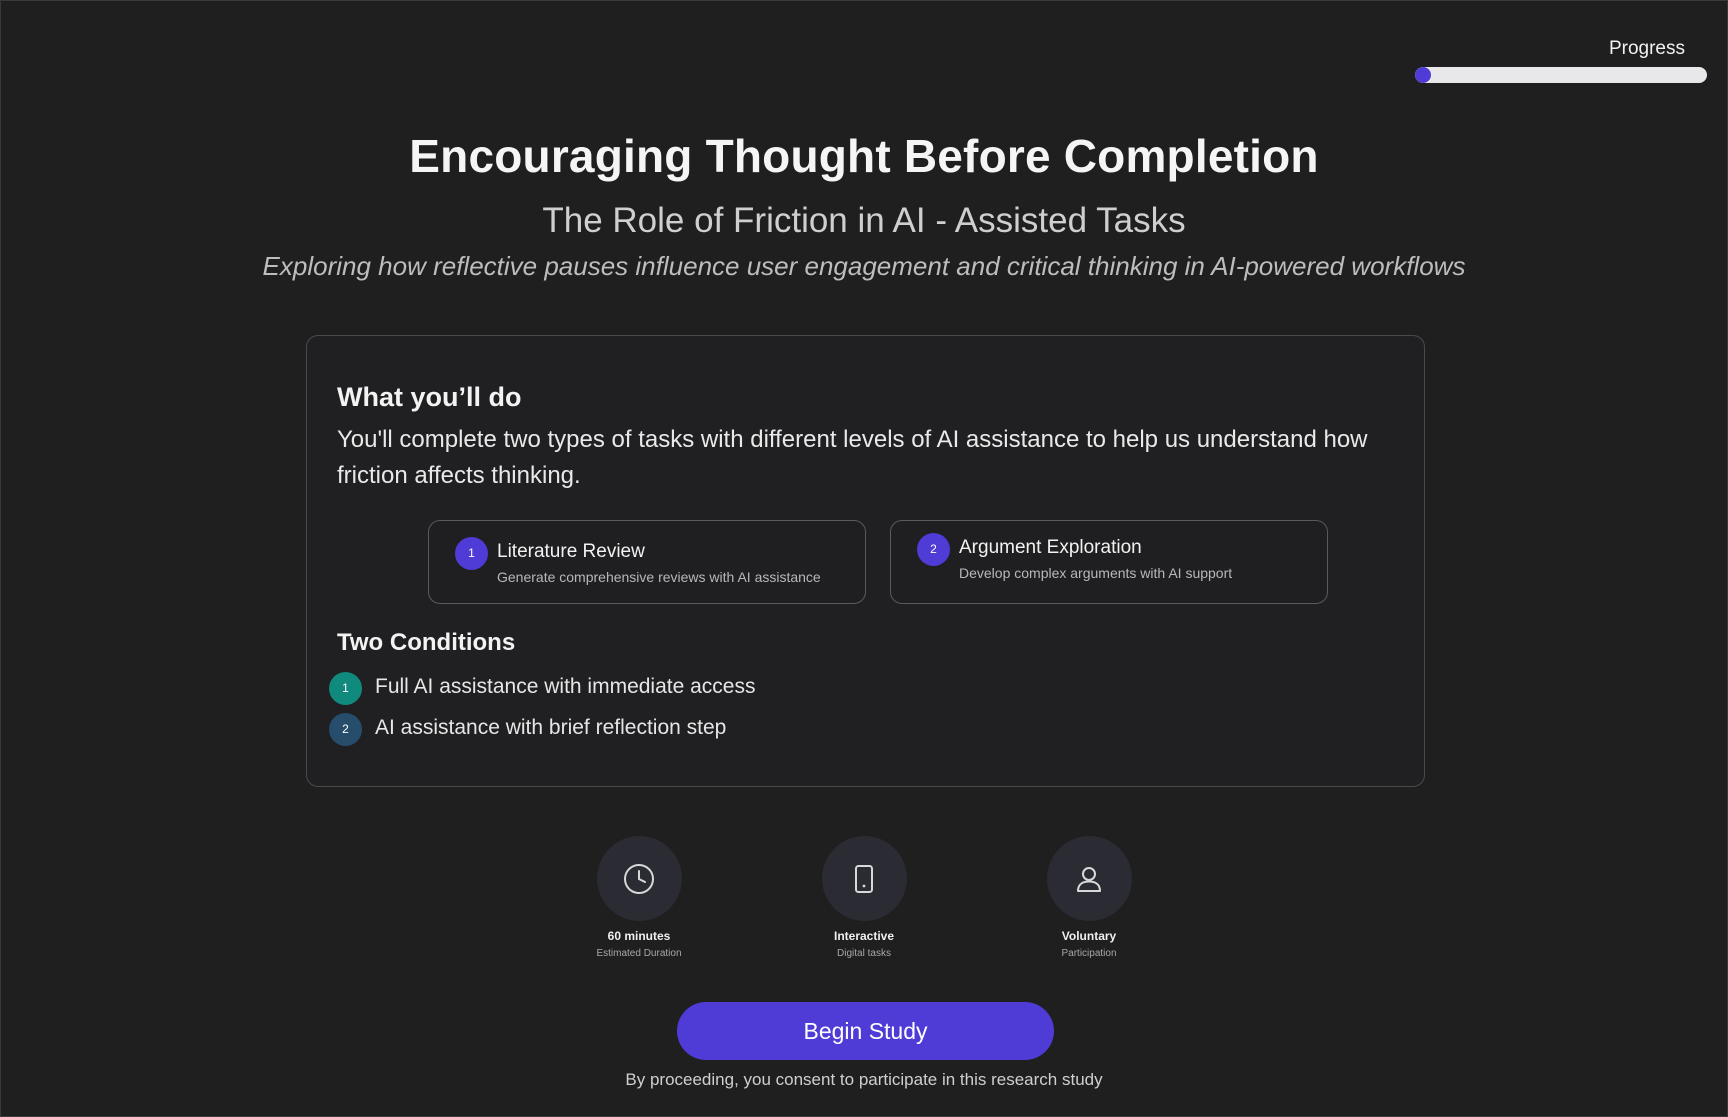  Describe the element at coordinates (1089, 936) in the screenshot. I see `info-label: Voluntary` at that location.